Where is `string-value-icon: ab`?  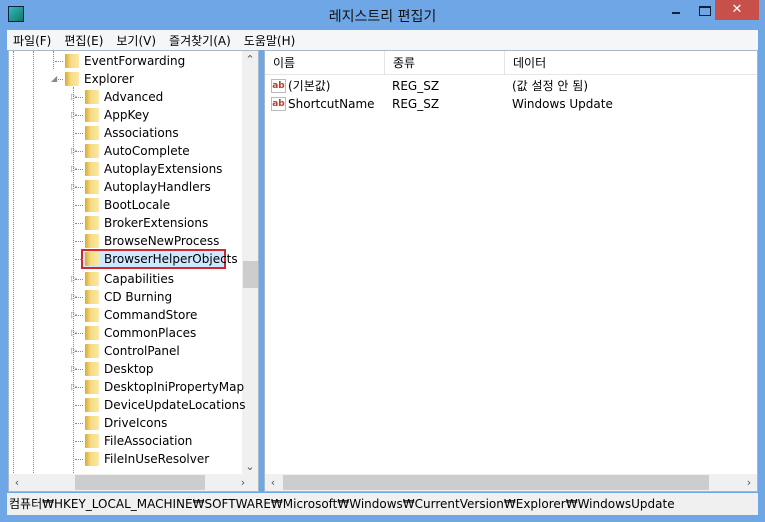
string-value-icon: ab is located at coordinates (278, 104).